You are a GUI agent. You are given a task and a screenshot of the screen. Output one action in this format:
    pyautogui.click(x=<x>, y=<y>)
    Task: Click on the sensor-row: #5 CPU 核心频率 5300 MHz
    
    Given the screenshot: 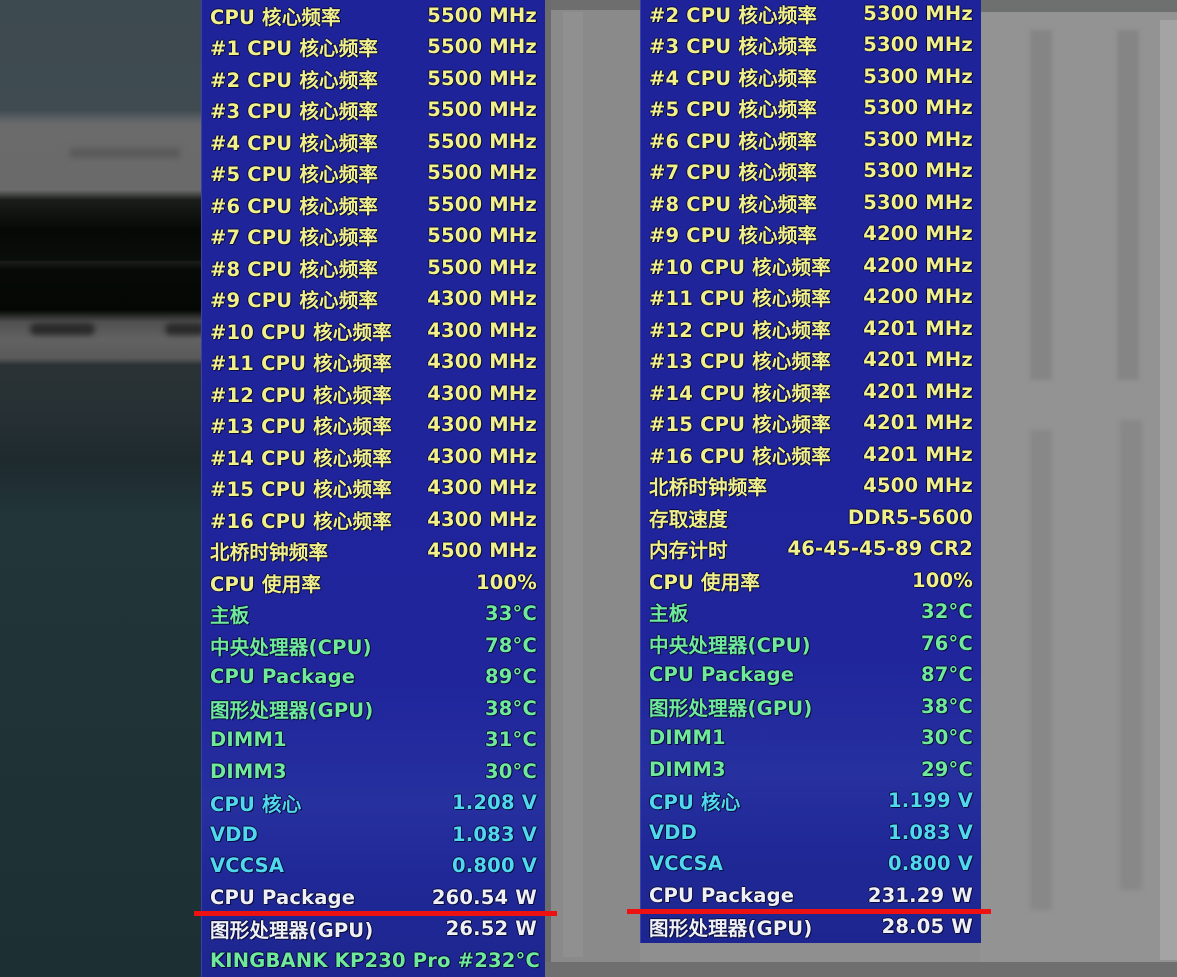 What is the action you would take?
    pyautogui.click(x=811, y=108)
    